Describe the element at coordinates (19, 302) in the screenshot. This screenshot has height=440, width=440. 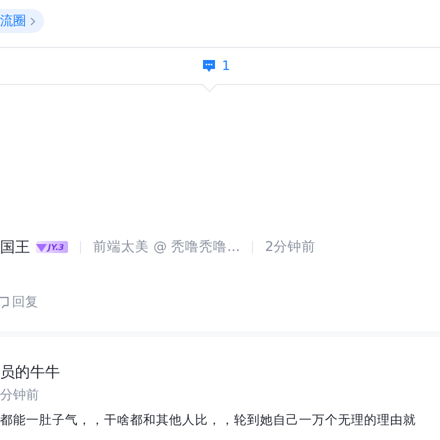
I see `reply-button: 回复` at that location.